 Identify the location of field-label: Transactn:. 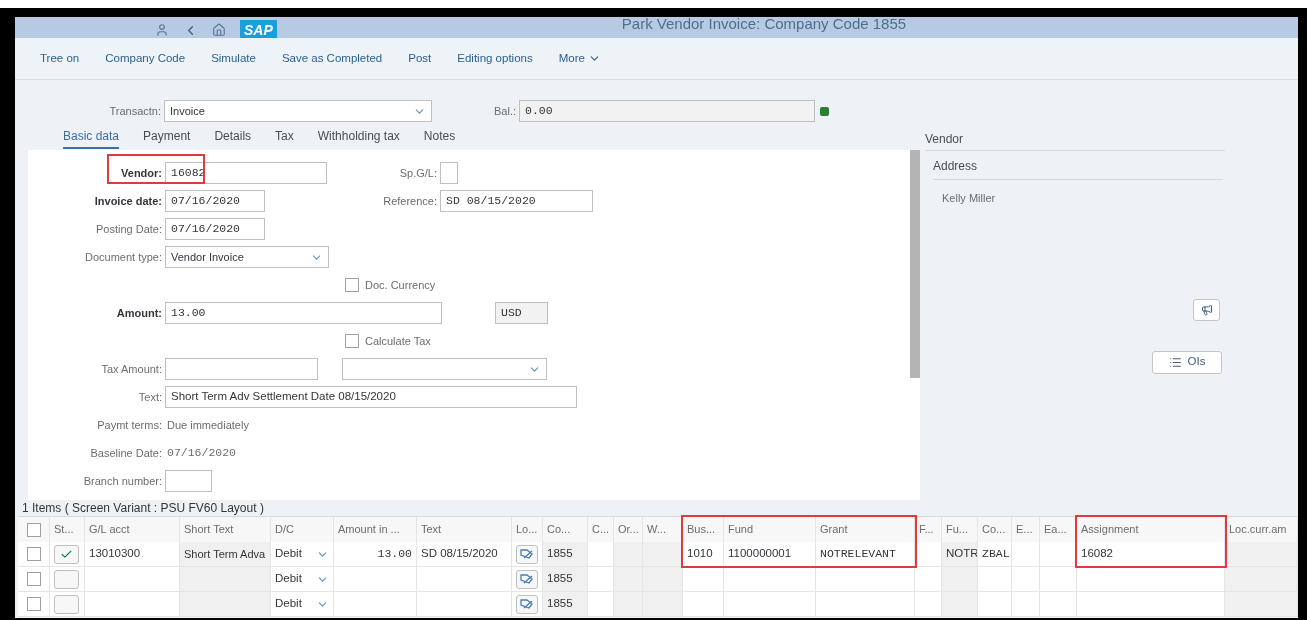
(135, 111).